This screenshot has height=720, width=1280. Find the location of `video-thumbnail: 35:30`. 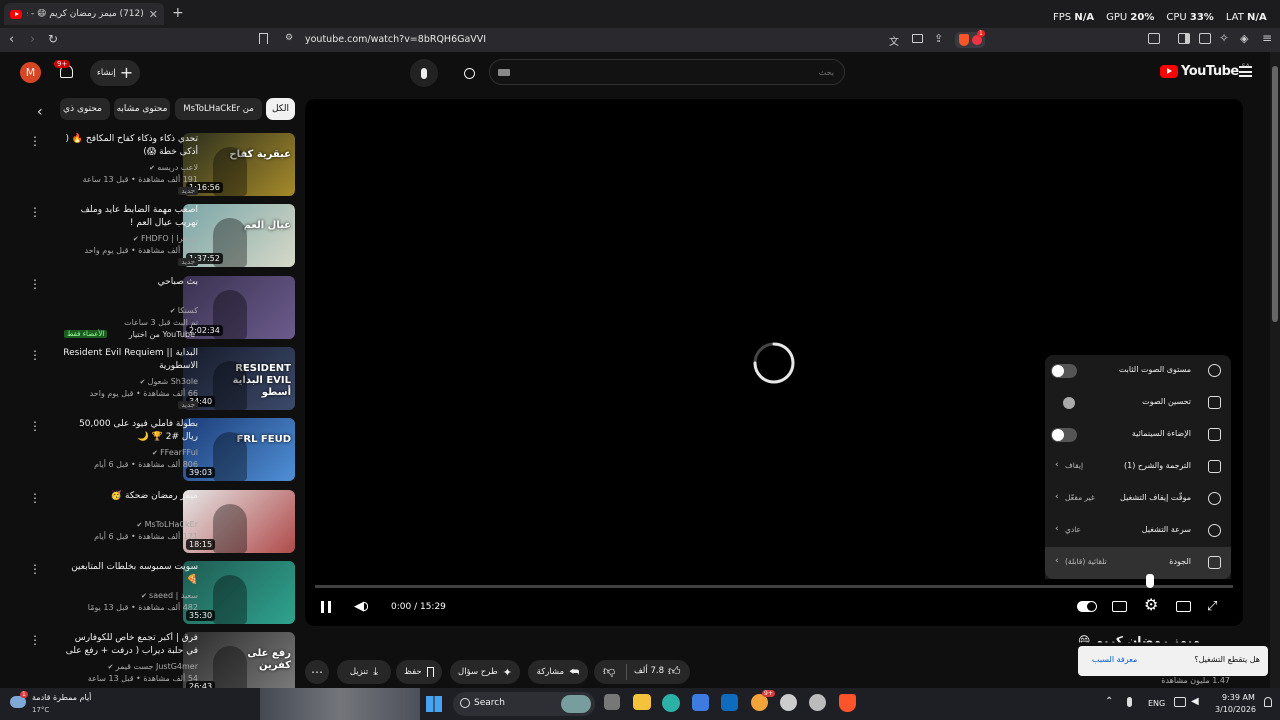

video-thumbnail: 35:30 is located at coordinates (239, 592).